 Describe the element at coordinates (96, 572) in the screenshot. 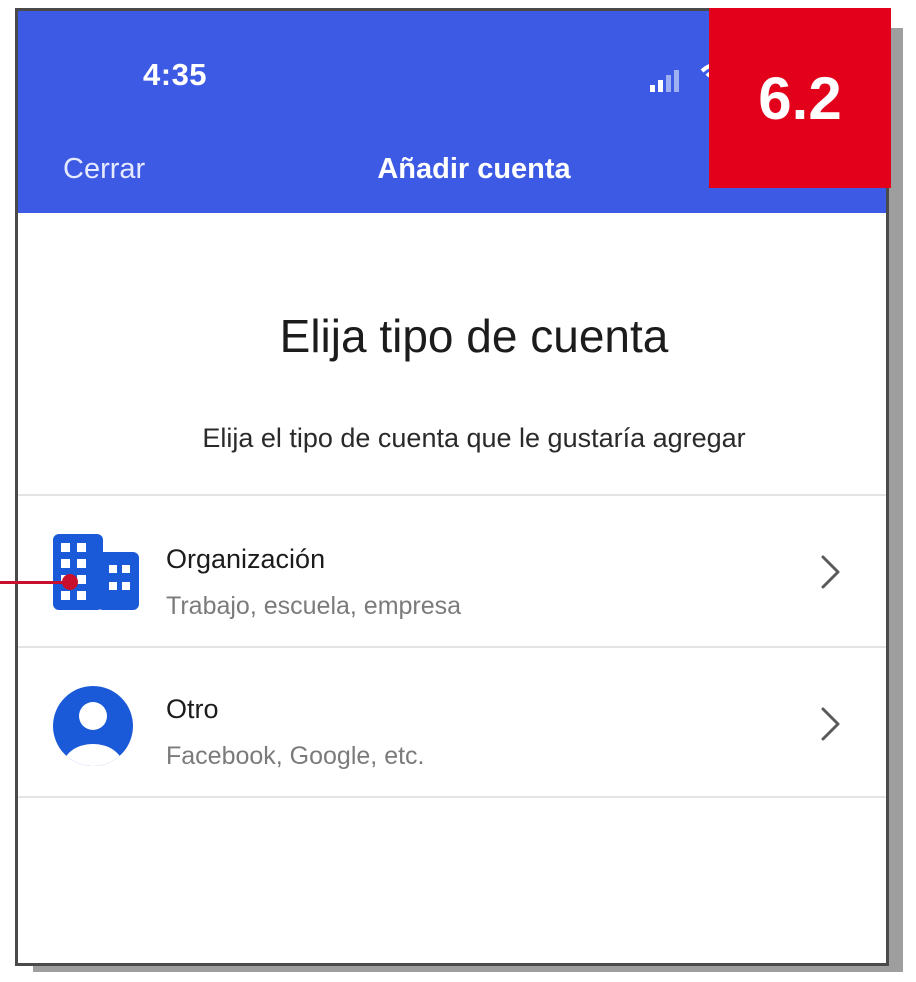

I see `building-icon` at that location.